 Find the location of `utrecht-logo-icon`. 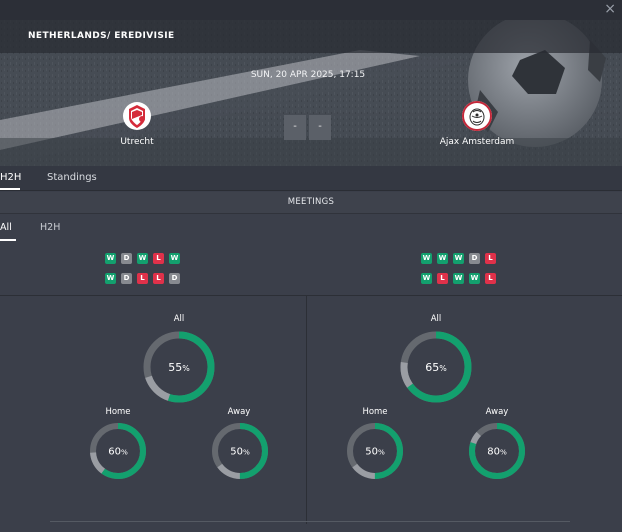

utrecht-logo-icon is located at coordinates (137, 116).